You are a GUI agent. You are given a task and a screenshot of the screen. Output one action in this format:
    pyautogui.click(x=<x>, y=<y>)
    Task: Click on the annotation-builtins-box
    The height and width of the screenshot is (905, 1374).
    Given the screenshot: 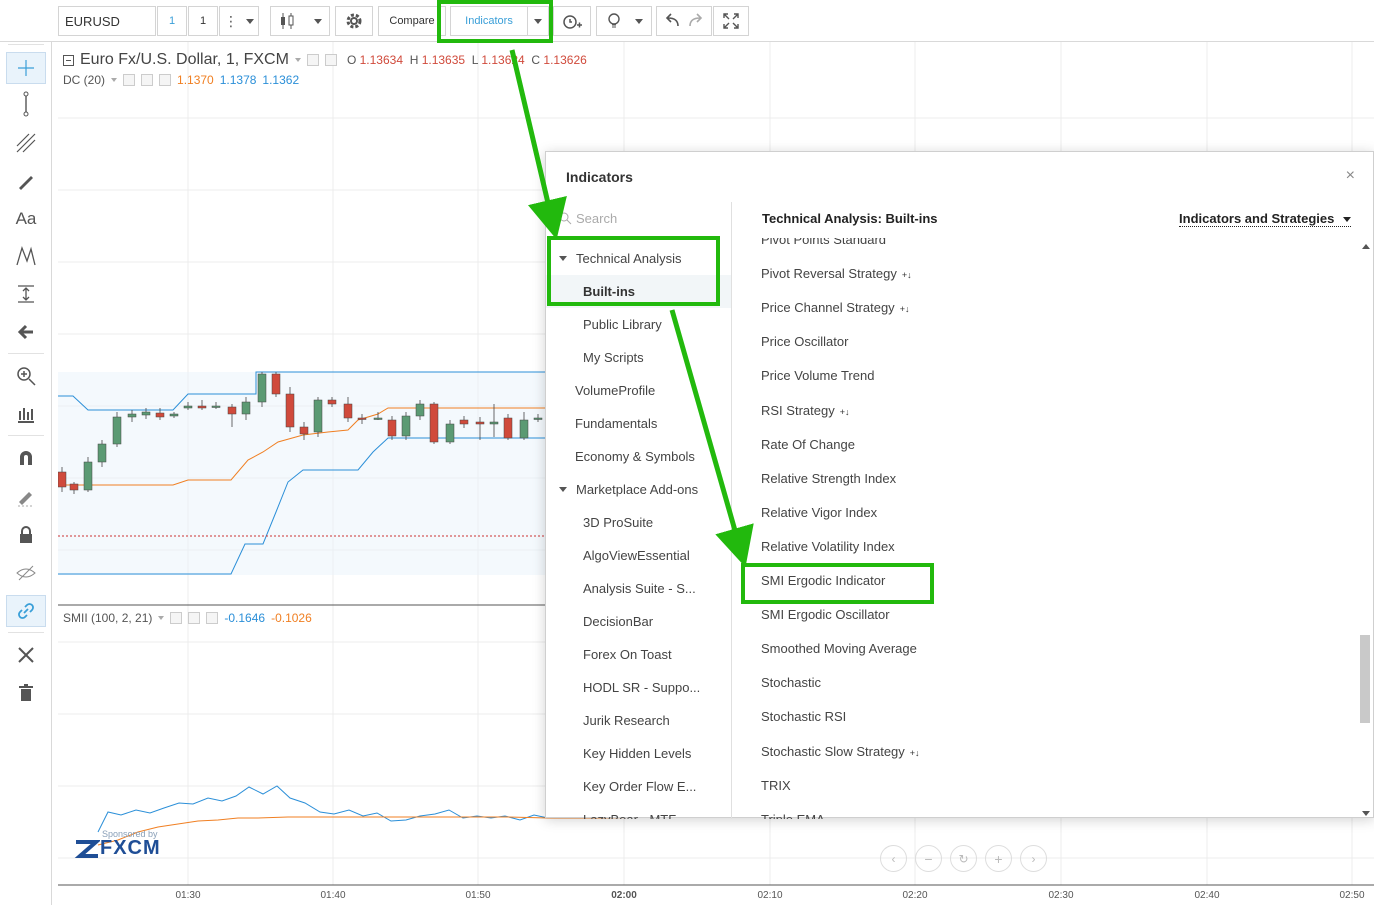 What is the action you would take?
    pyautogui.click(x=633, y=271)
    